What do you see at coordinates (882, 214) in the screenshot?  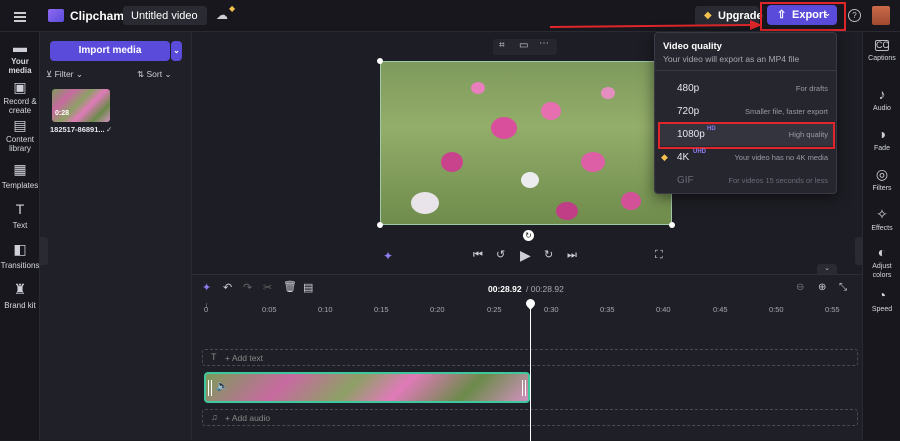 I see `wand-icon: ✧` at bounding box center [882, 214].